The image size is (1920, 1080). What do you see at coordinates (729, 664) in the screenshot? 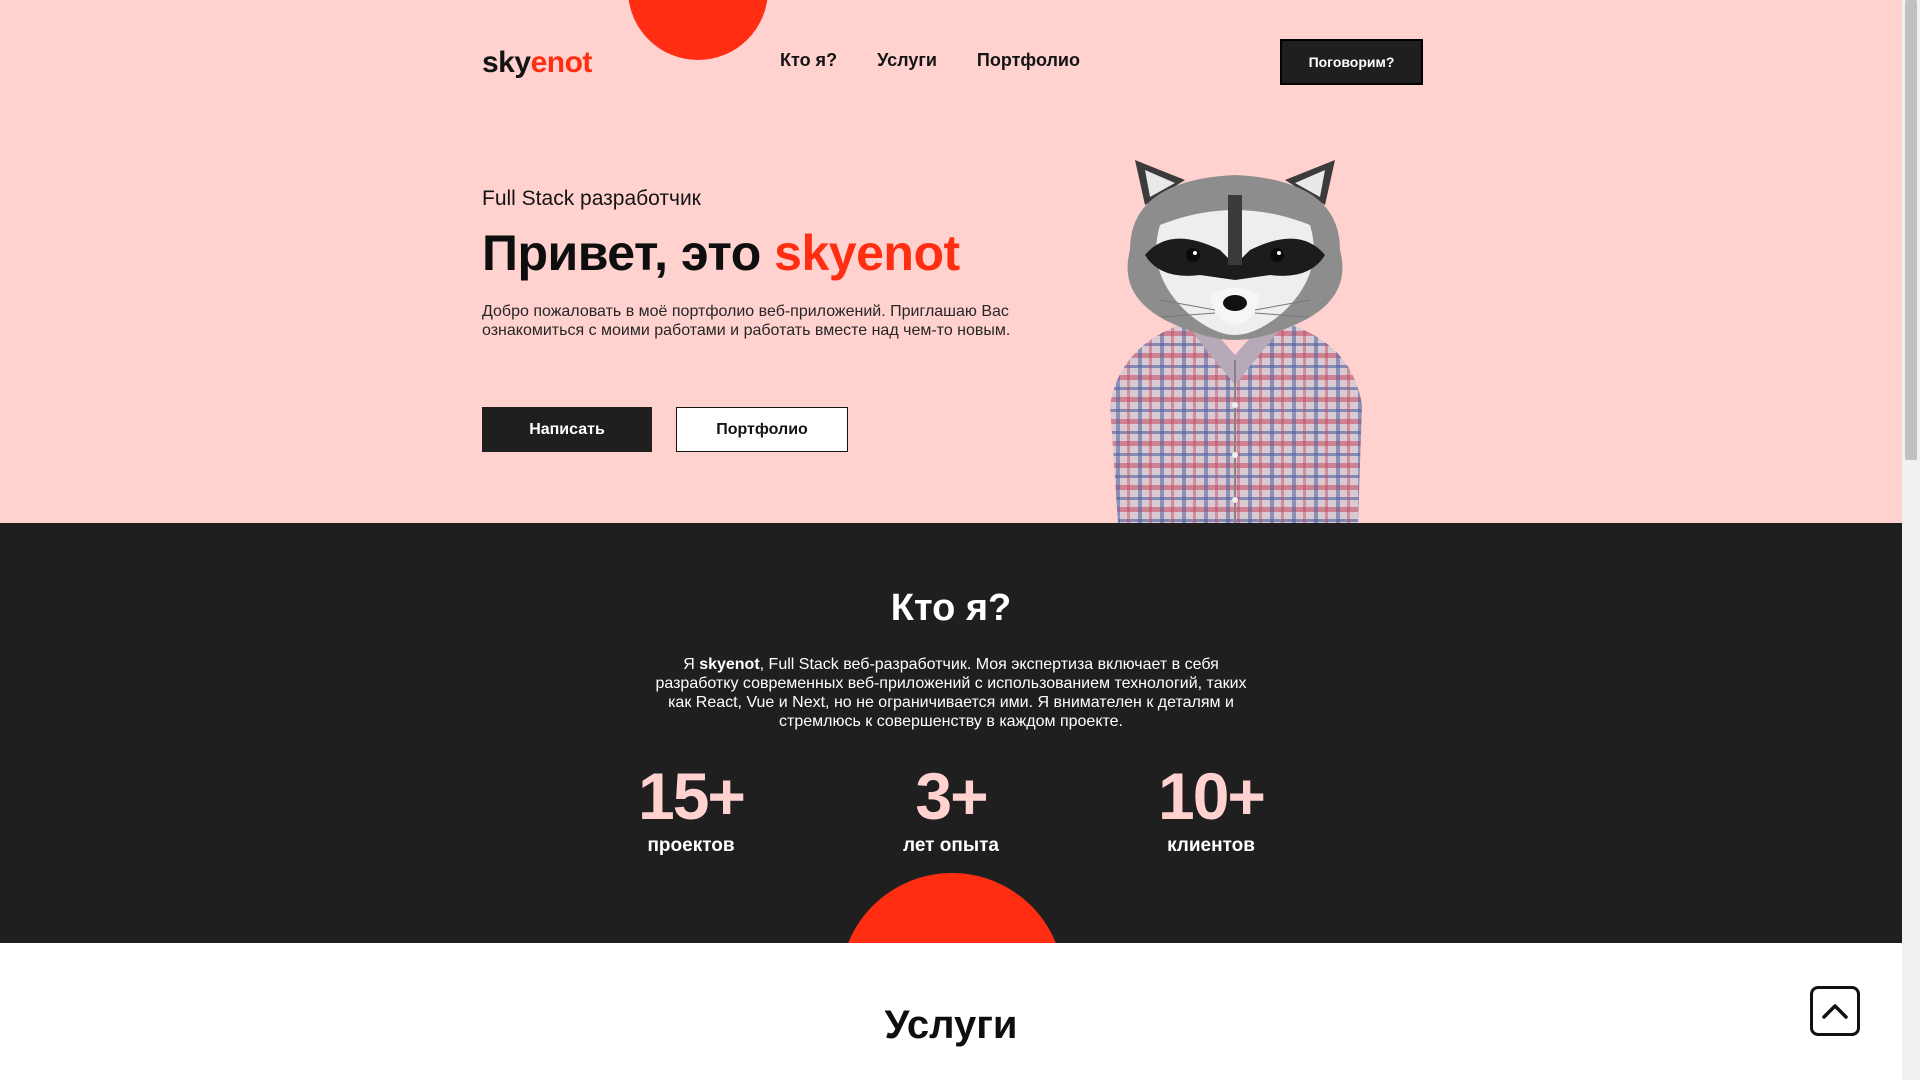
I see `about-text-name: skyenot` at bounding box center [729, 664].